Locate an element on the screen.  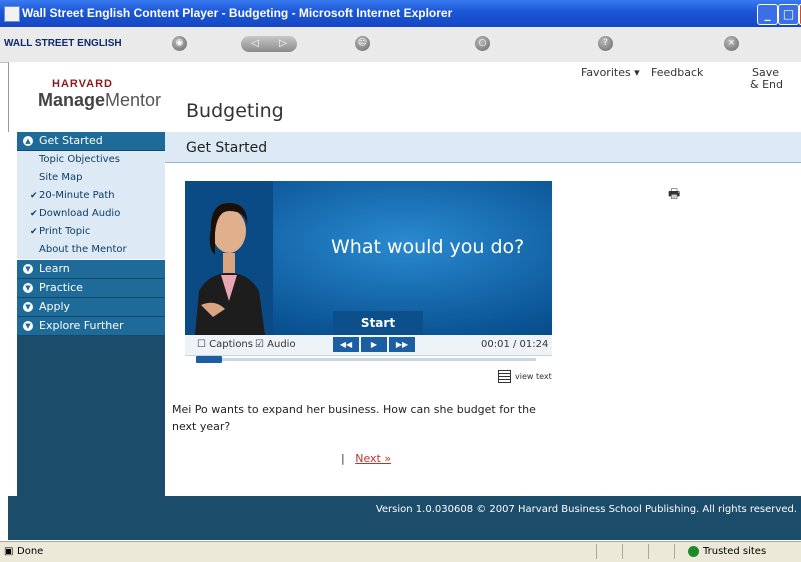
home-icon: ◉ is located at coordinates (179, 43).